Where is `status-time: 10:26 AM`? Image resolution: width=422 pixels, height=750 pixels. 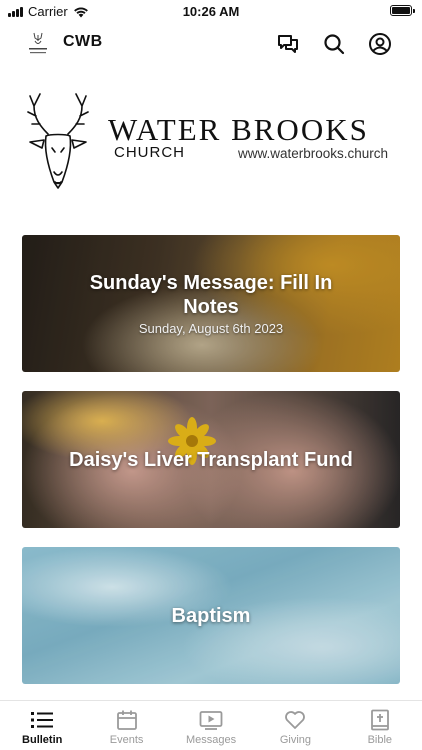 status-time: 10:26 AM is located at coordinates (211, 11).